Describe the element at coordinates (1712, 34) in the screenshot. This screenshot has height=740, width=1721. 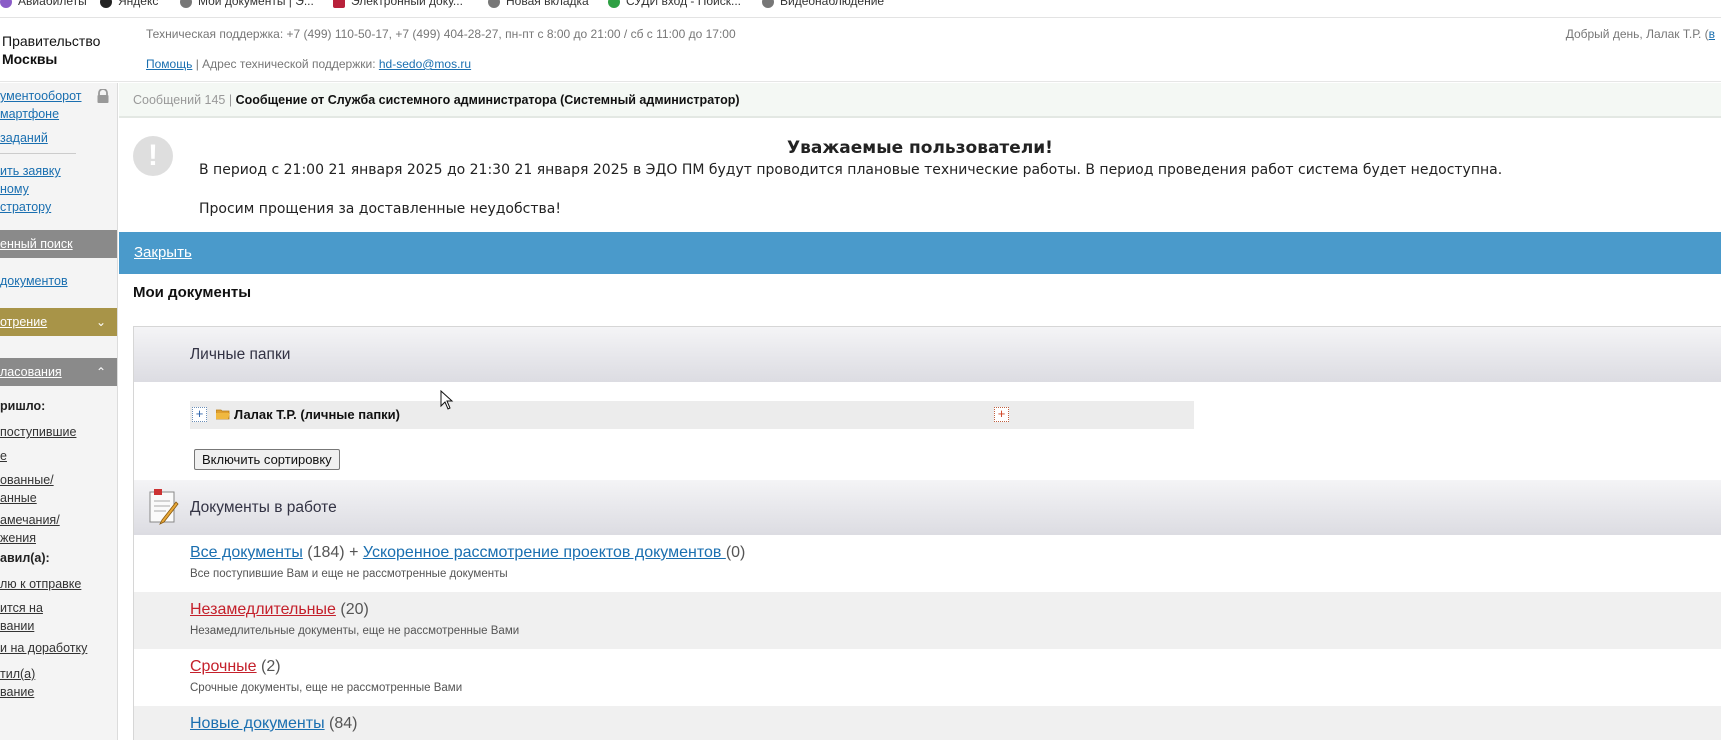
I see `greeting-link: в` at that location.